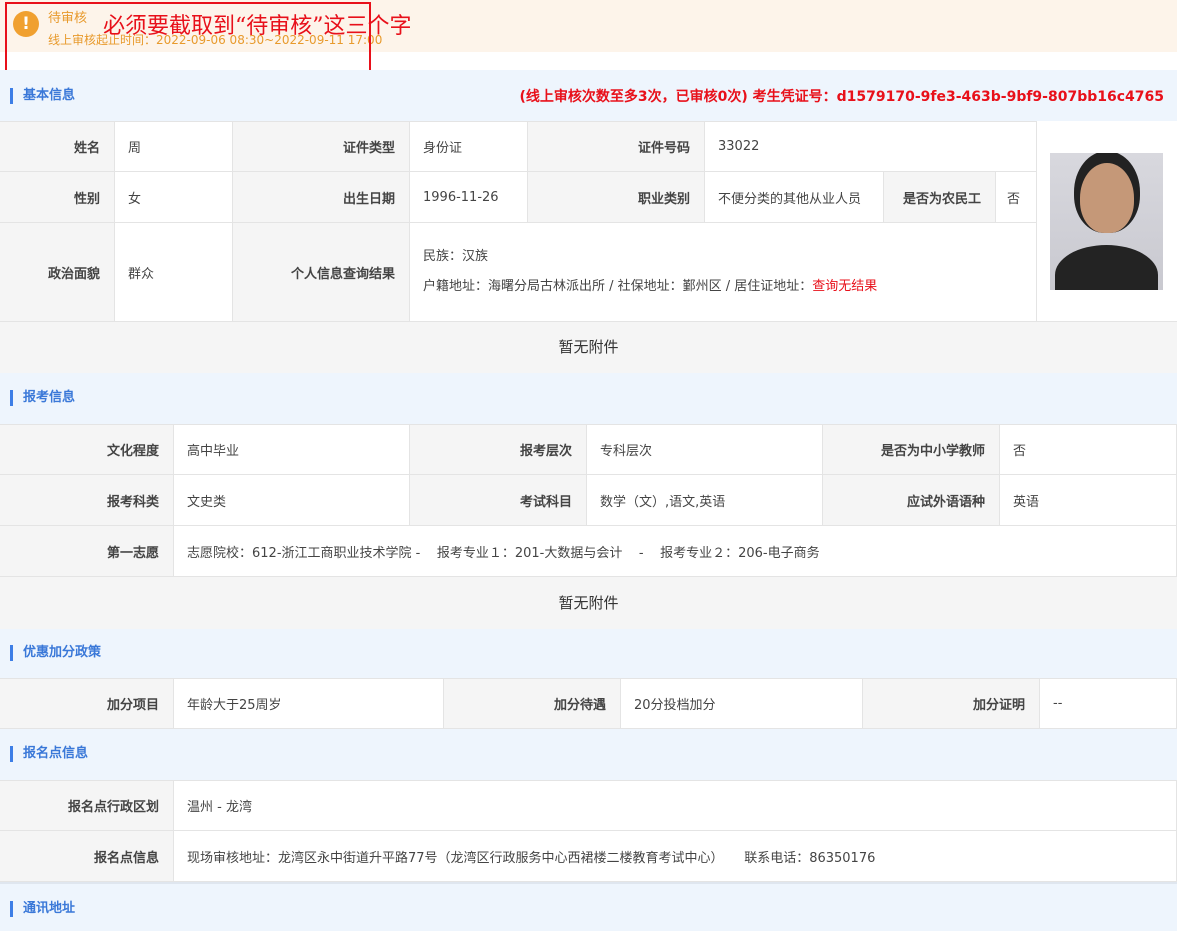 This screenshot has height=931, width=1177. What do you see at coordinates (42, 398) in the screenshot?
I see `section-title: 报考信息` at bounding box center [42, 398].